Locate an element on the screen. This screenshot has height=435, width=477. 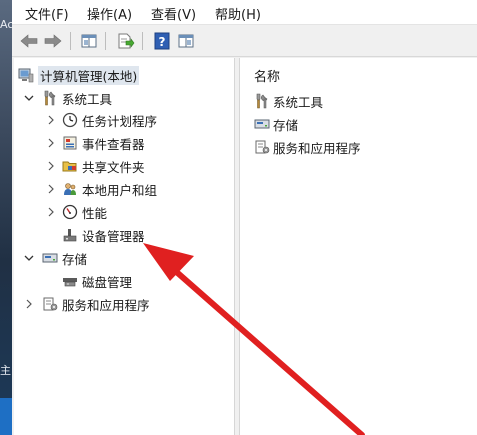
show-hide-tree-button is located at coordinates (89, 41).